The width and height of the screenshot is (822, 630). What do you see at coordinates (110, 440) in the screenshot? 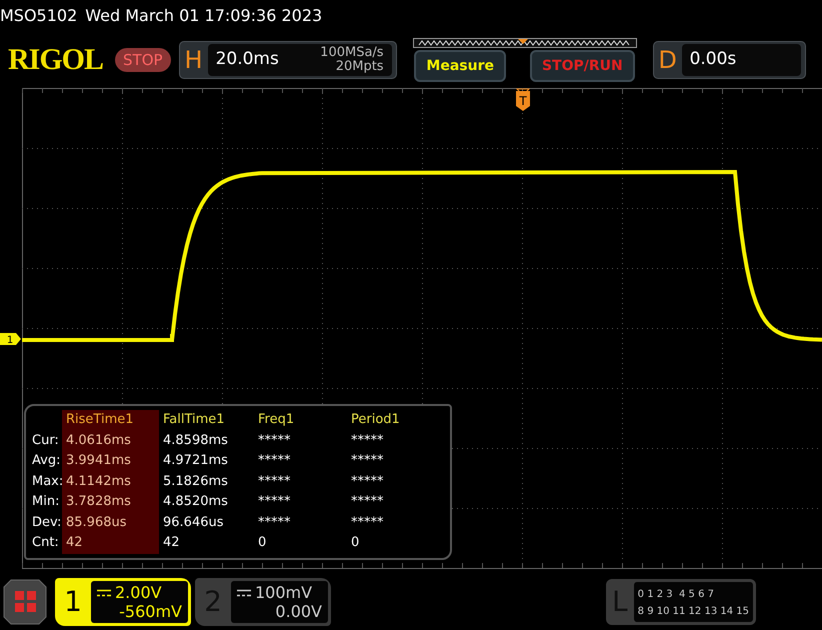
I see `table-cell: 4.0616ms` at bounding box center [110, 440].